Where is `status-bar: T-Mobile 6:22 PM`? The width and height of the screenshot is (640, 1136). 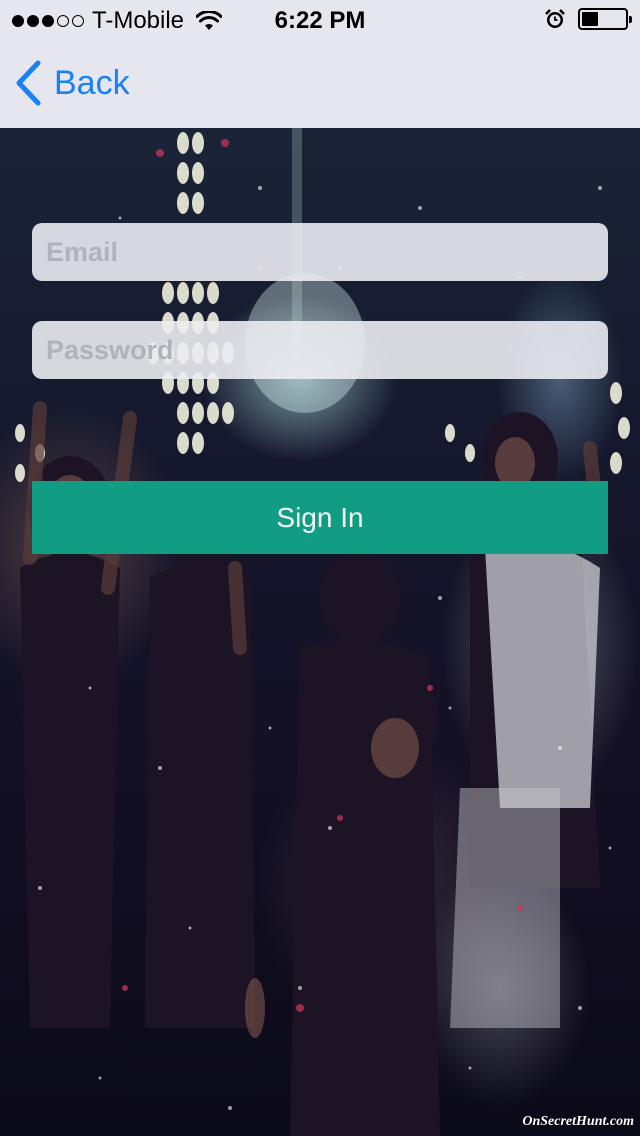
status-bar: T-Mobile 6:22 PM is located at coordinates (320, 20).